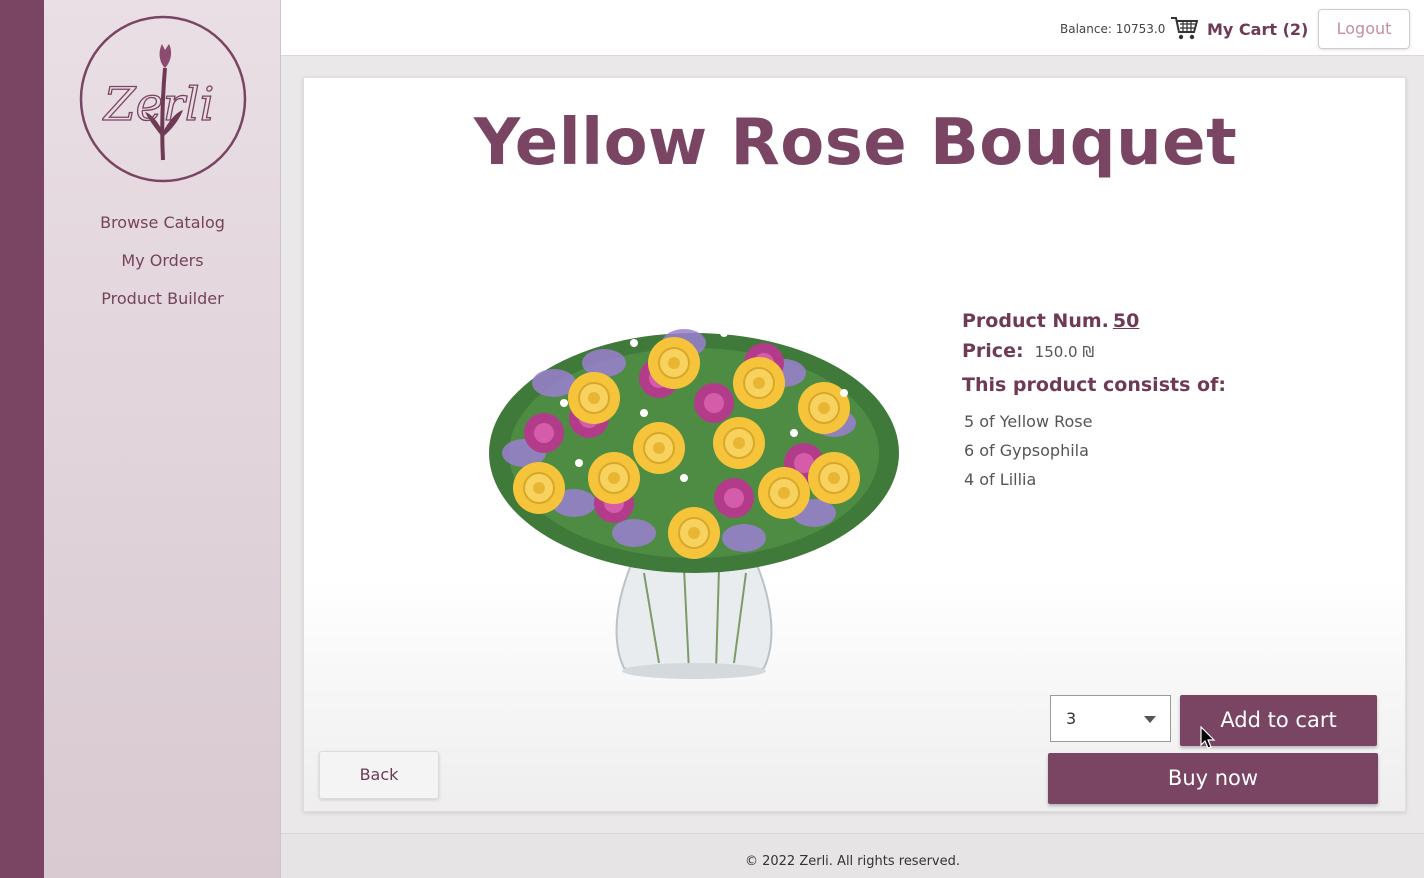 The width and height of the screenshot is (1424, 878). What do you see at coordinates (1172, 325) in the screenshot?
I see `product-number: Product Num. 50` at bounding box center [1172, 325].